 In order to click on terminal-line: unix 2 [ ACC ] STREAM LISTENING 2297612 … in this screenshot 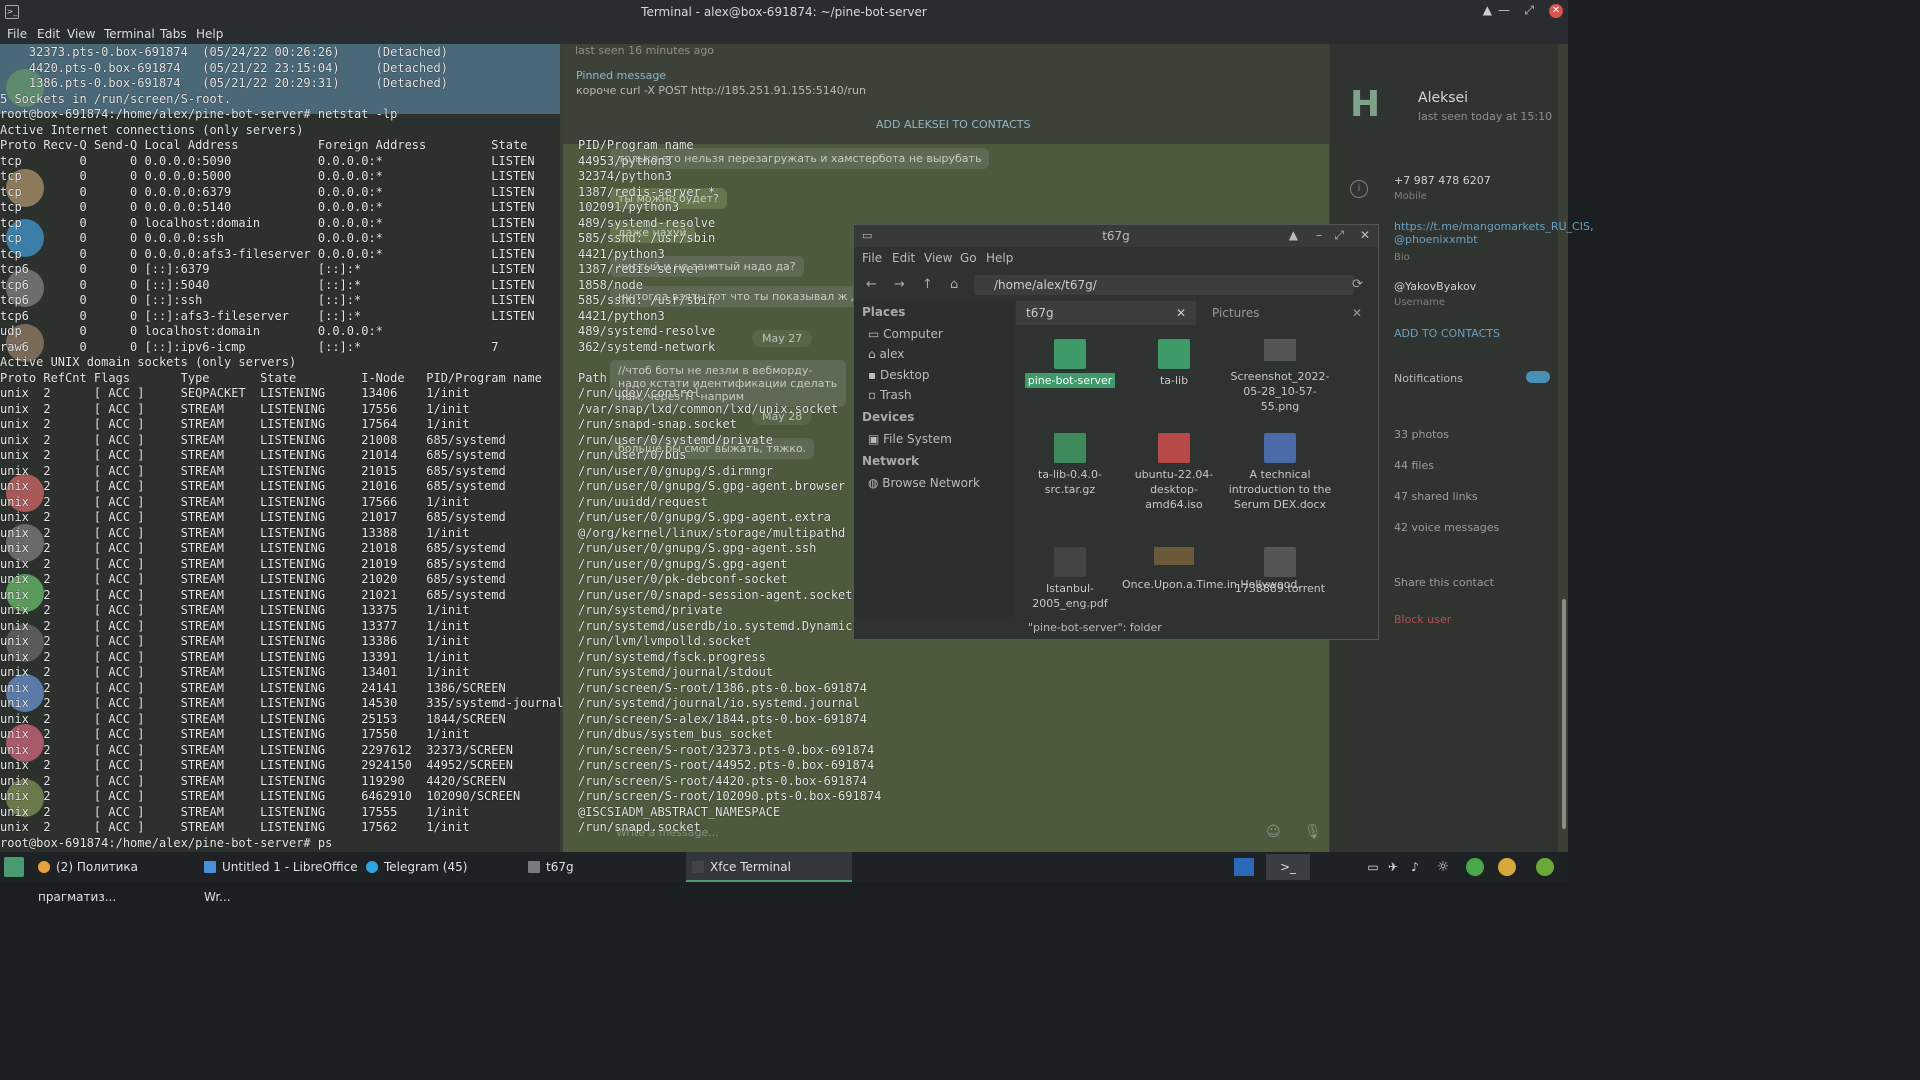, I will do `click(437, 749)`.